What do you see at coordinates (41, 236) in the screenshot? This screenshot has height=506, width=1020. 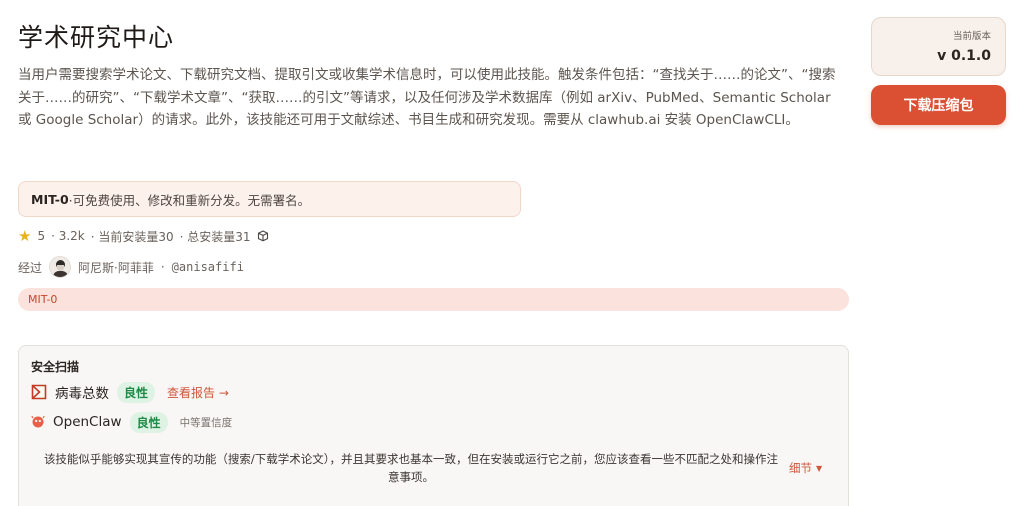 I see `star-count: 5` at bounding box center [41, 236].